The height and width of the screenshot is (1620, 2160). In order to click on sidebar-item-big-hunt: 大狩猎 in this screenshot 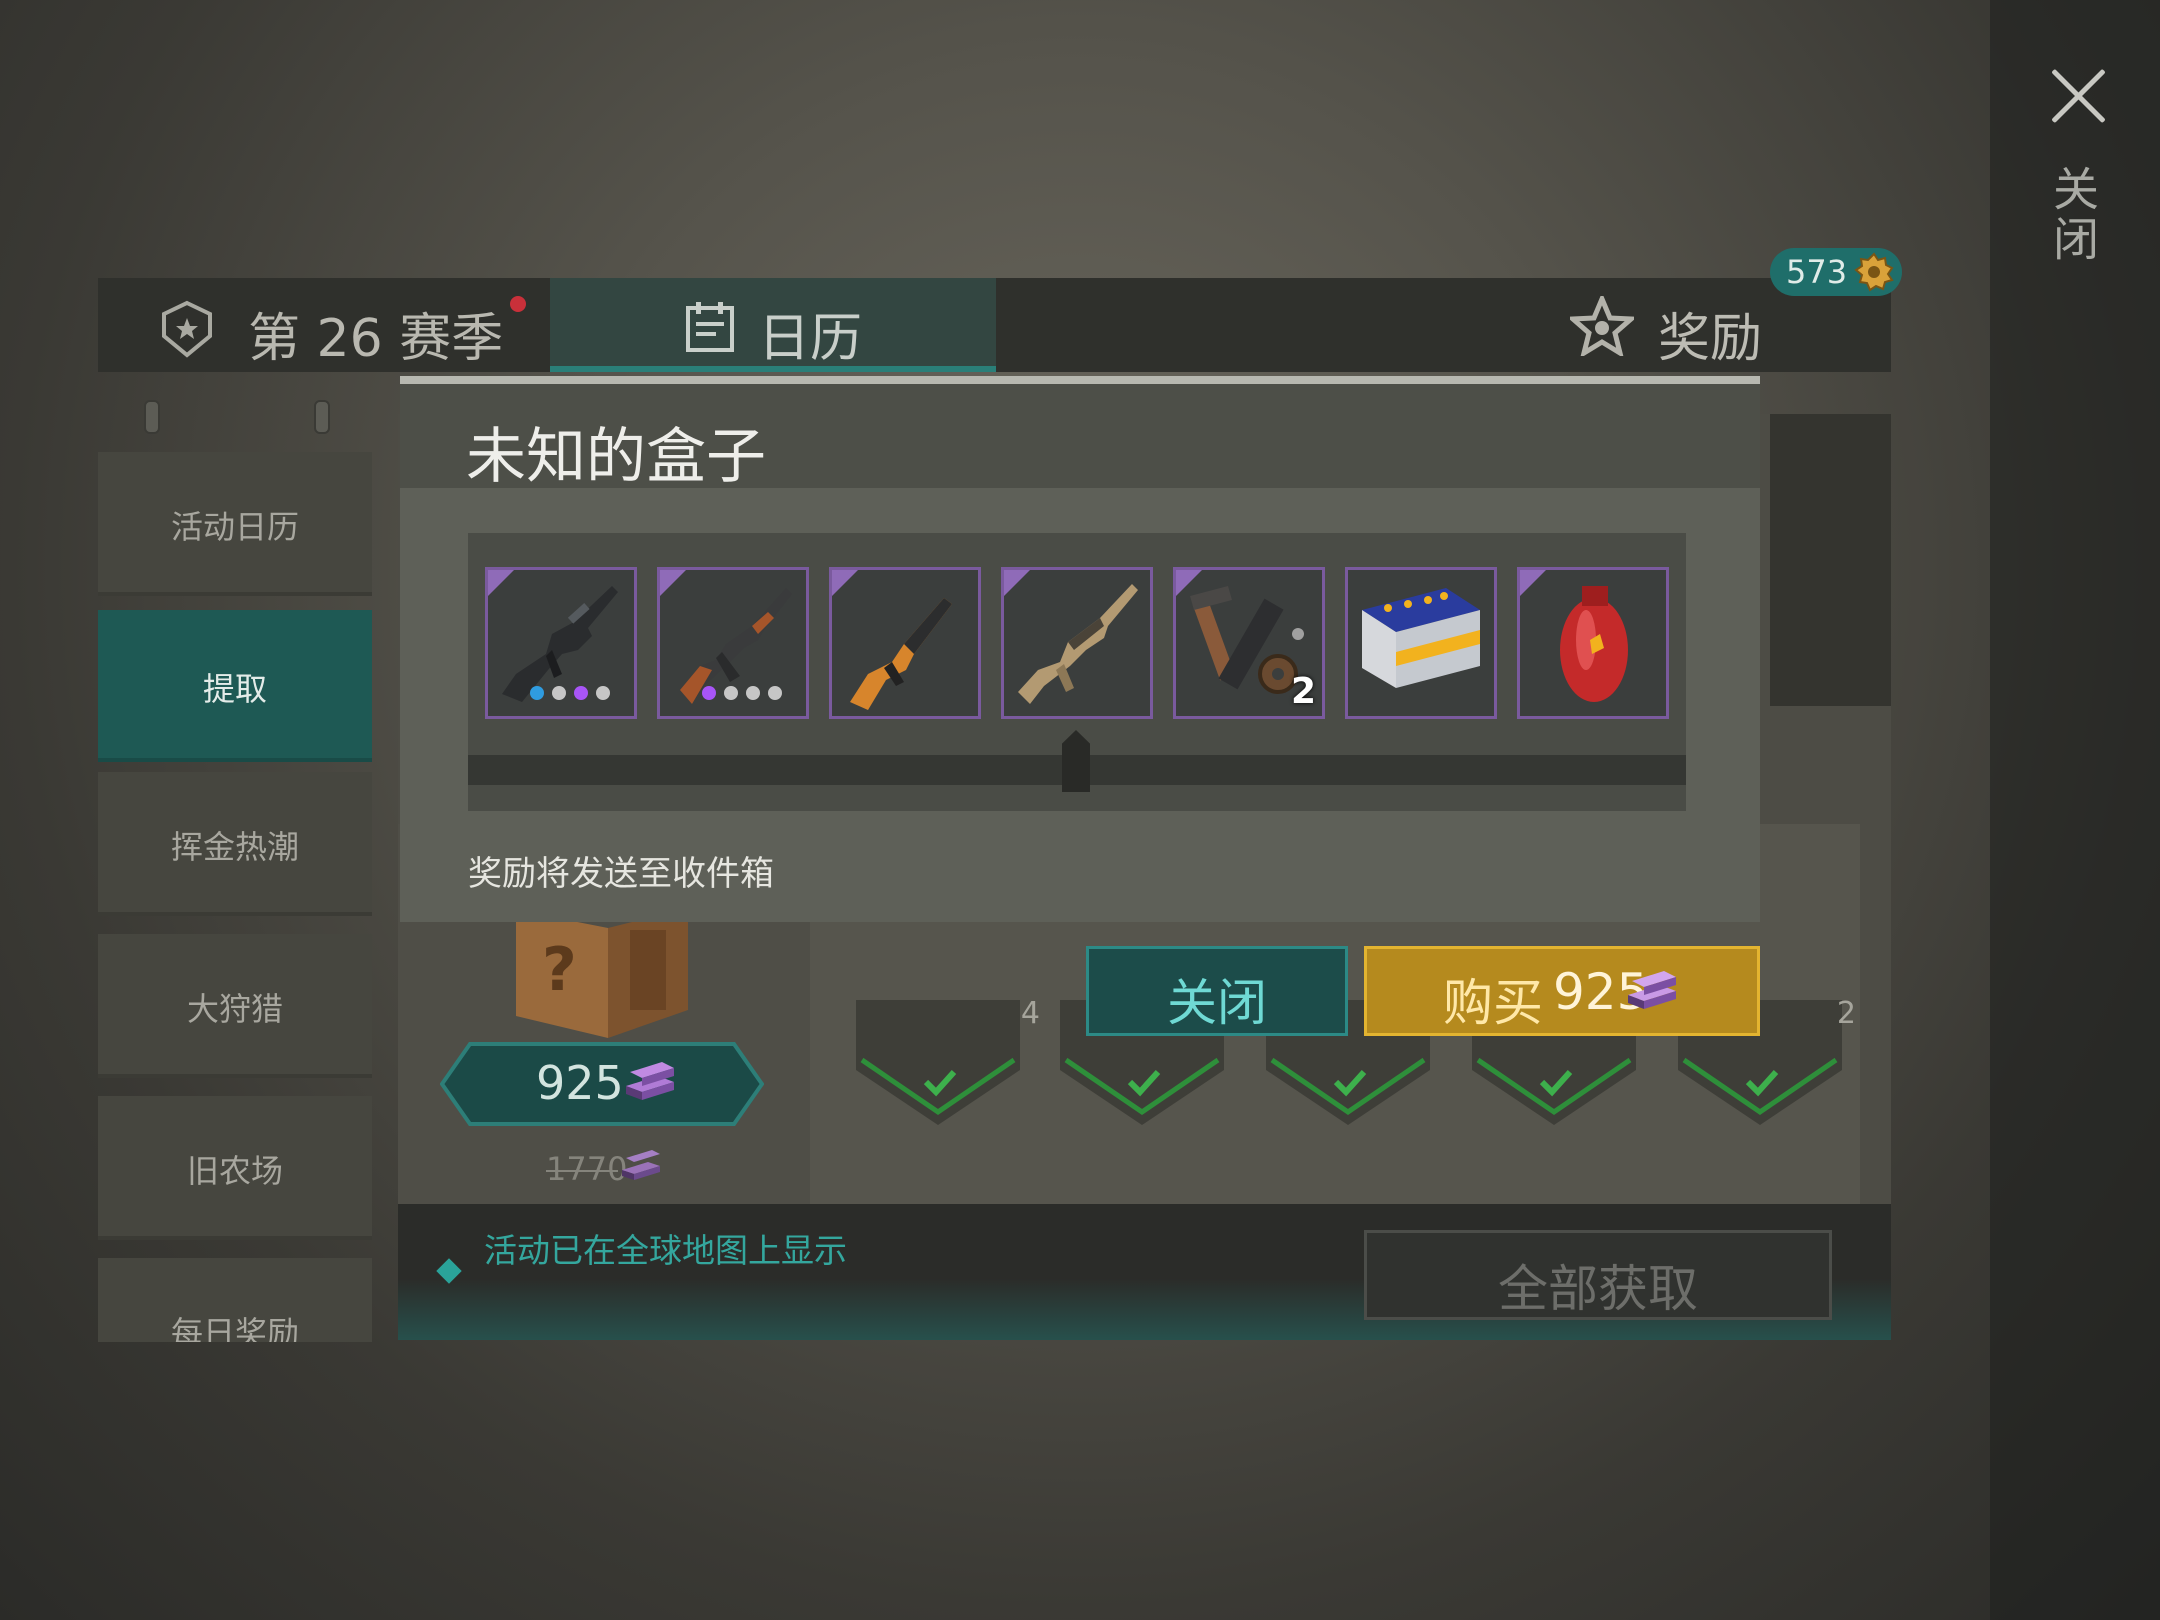, I will do `click(235, 1006)`.